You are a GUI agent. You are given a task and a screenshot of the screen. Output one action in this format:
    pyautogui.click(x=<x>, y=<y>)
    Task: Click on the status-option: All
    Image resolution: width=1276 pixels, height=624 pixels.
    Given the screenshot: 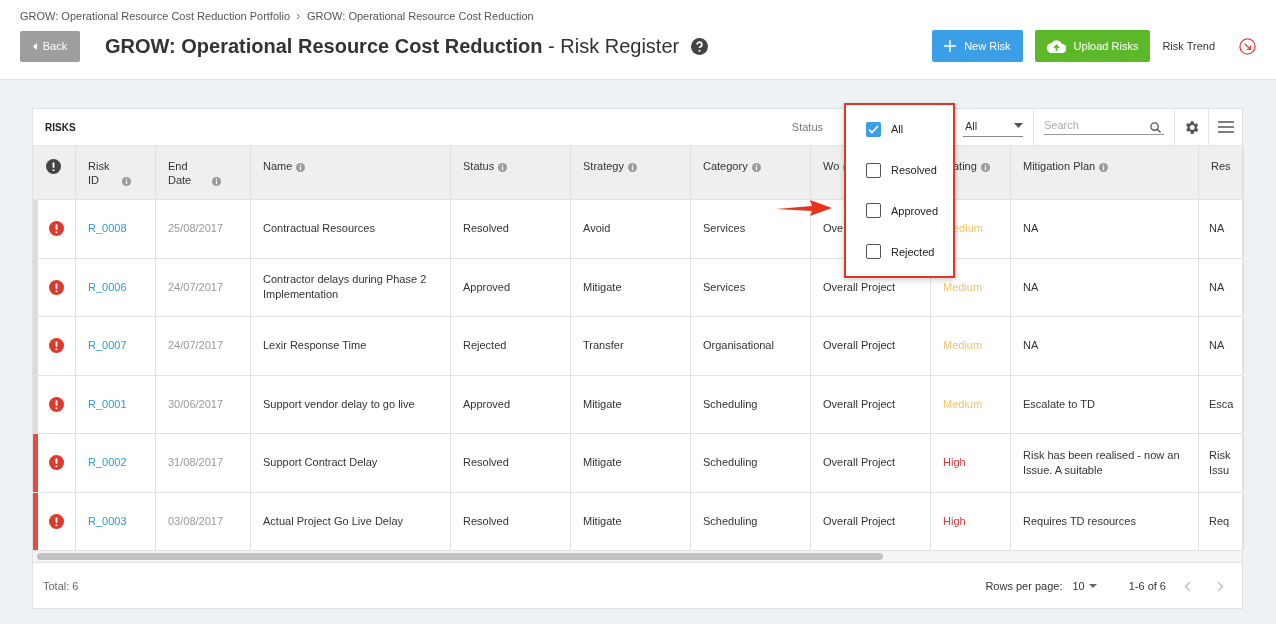 What is the action you would take?
    pyautogui.click(x=909, y=129)
    